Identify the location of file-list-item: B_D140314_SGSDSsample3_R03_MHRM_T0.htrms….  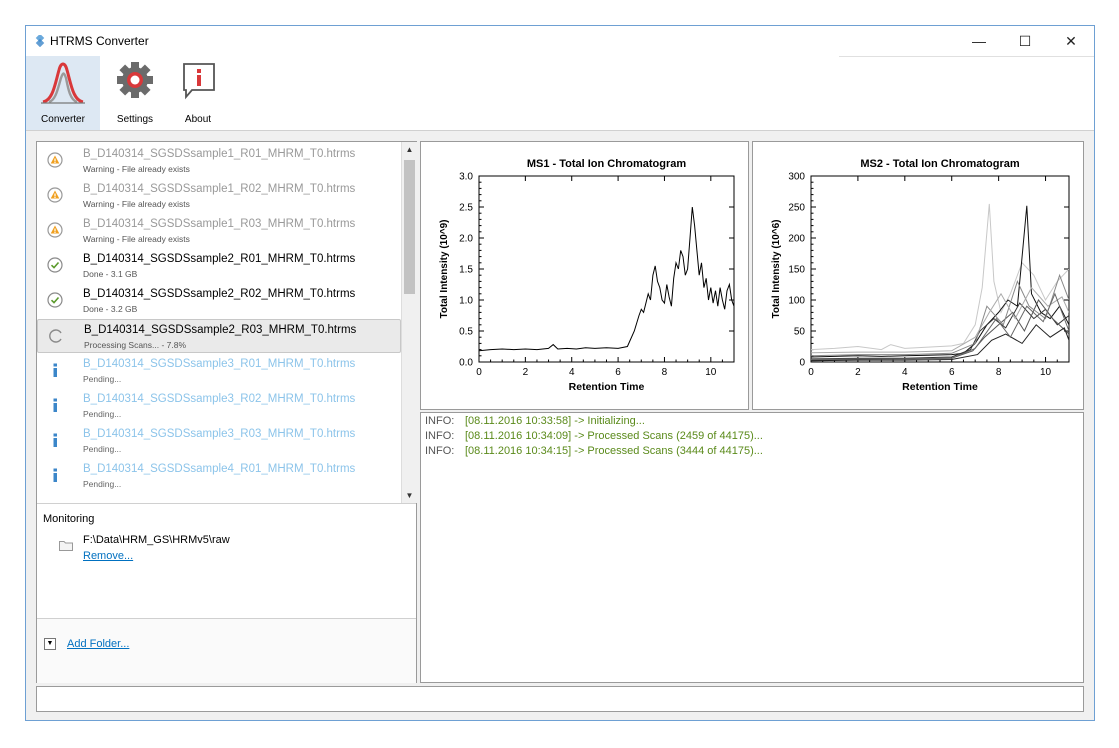
(219, 441).